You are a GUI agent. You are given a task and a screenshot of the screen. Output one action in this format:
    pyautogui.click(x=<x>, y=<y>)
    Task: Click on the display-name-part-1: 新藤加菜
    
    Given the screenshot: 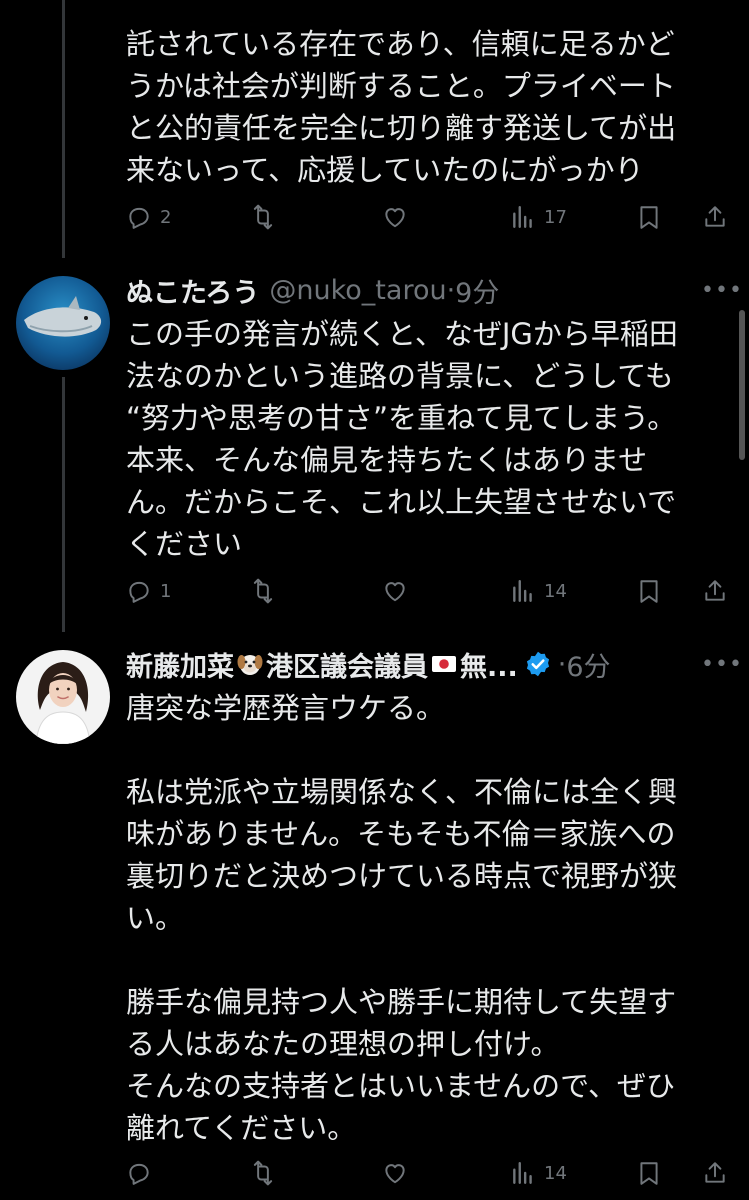 What is the action you would take?
    pyautogui.click(x=180, y=664)
    